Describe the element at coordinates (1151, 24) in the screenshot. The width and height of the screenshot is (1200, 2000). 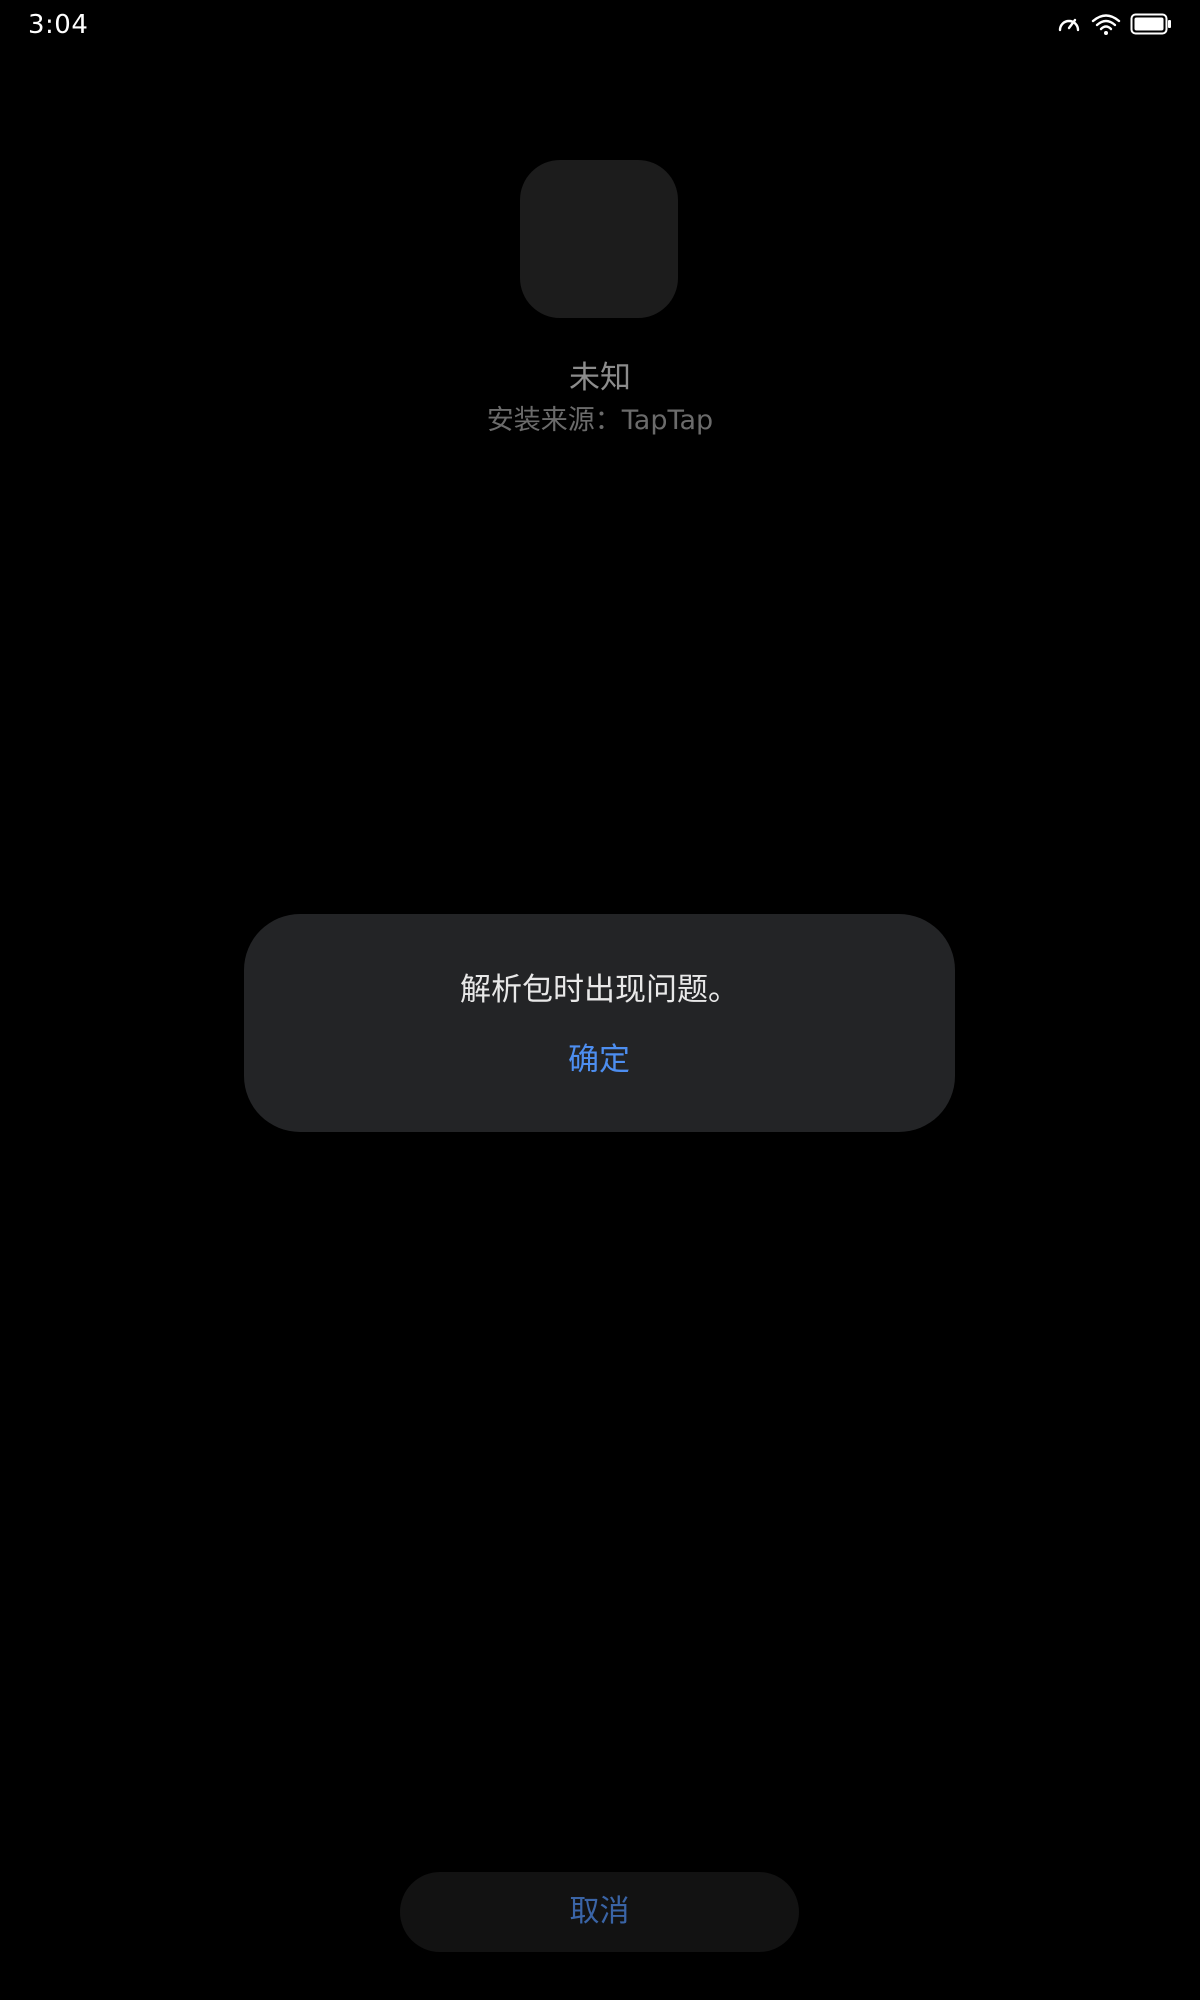
I see `battery-icon` at that location.